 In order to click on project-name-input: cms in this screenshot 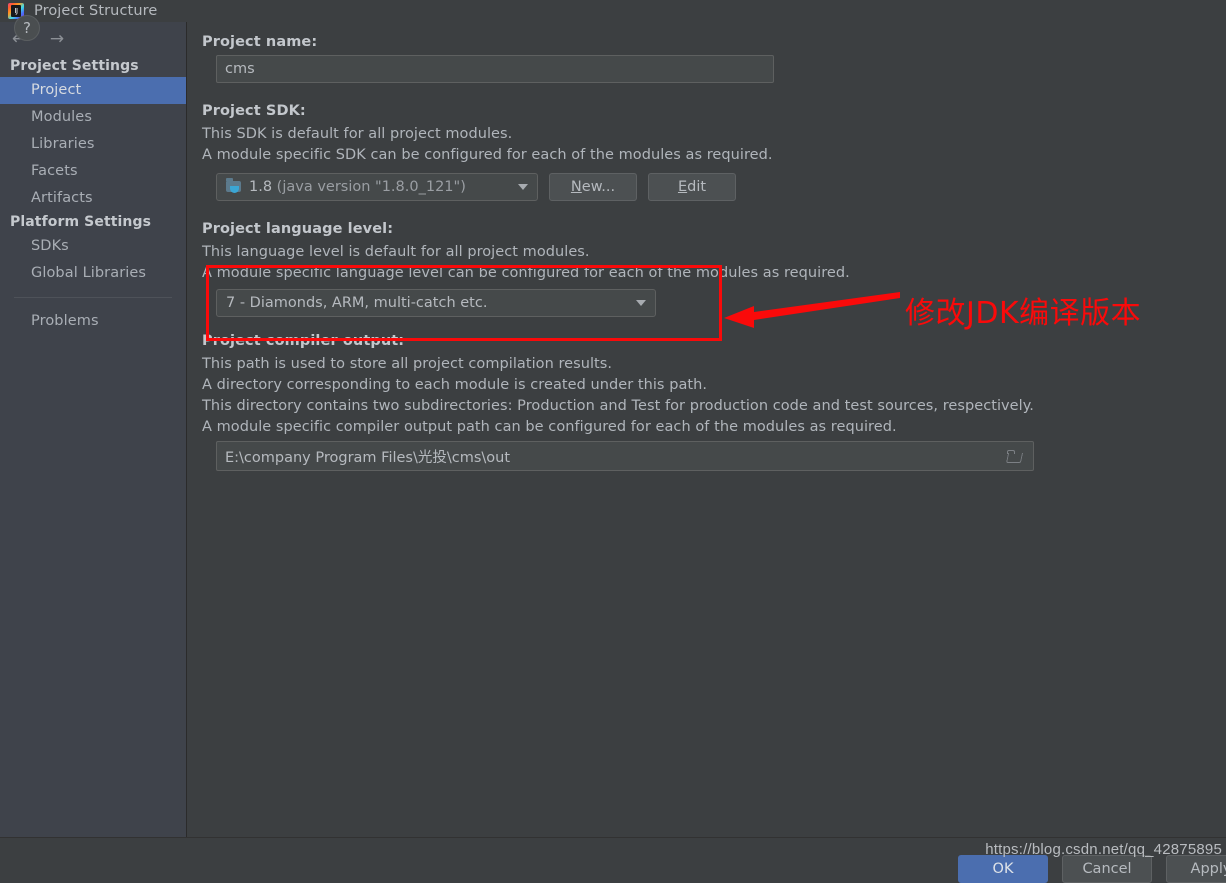, I will do `click(495, 69)`.